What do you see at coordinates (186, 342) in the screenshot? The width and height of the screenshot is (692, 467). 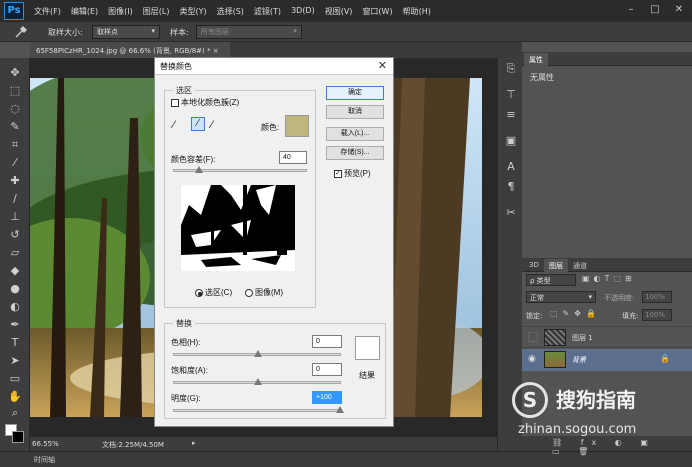 I see `hue-label: 色相(H):` at bounding box center [186, 342].